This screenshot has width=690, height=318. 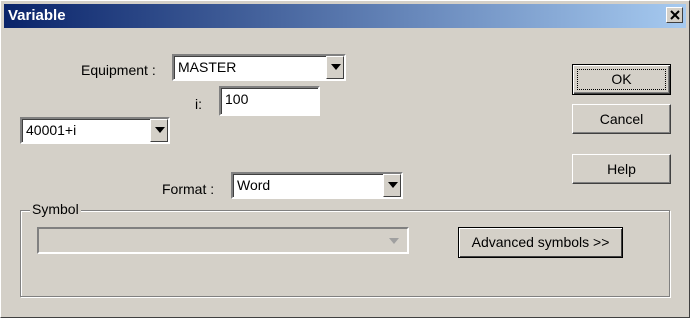 What do you see at coordinates (118, 70) in the screenshot?
I see `equipment-label: Equipment :` at bounding box center [118, 70].